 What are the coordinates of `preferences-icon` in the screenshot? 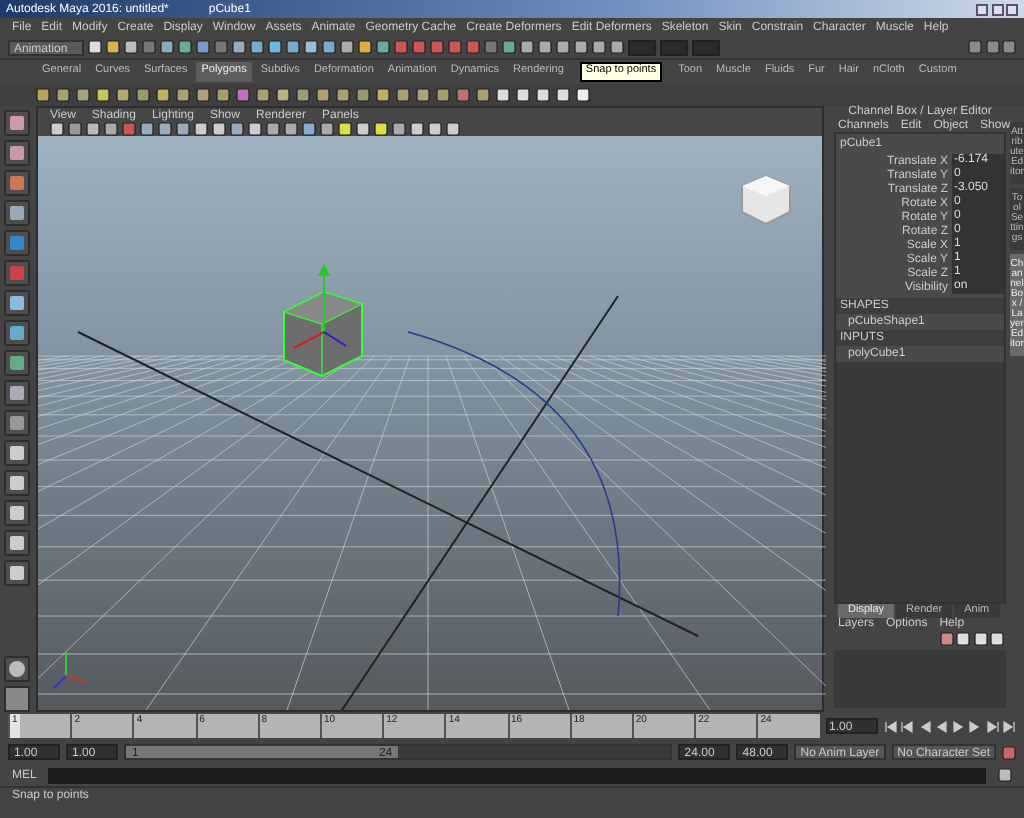 It's located at (1009, 752).